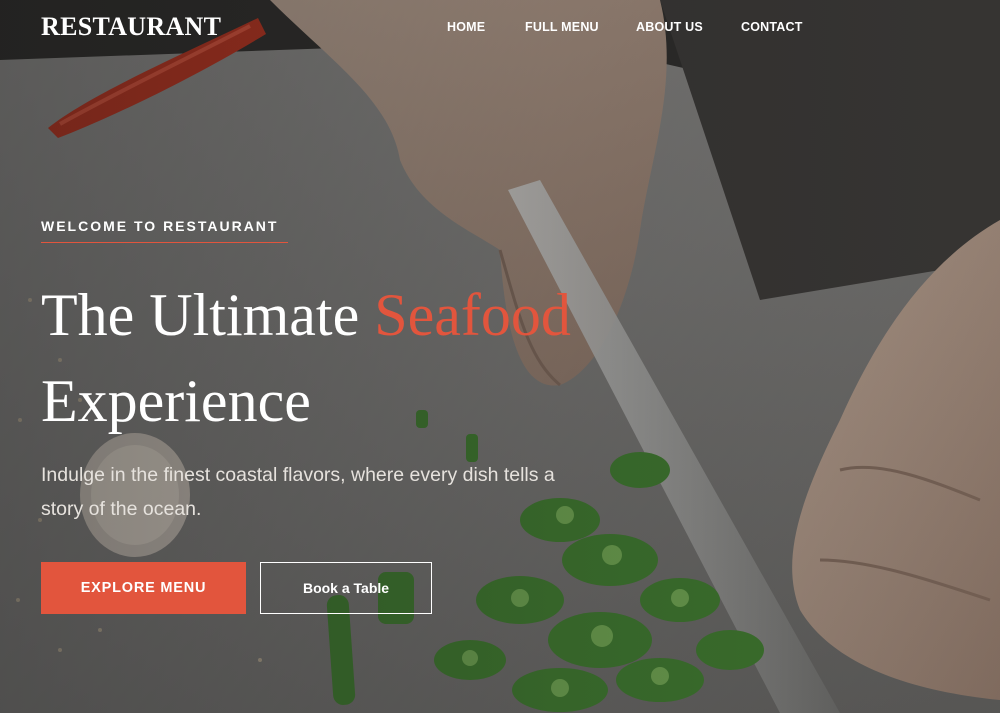  I want to click on eyebrow-underline, so click(164, 242).